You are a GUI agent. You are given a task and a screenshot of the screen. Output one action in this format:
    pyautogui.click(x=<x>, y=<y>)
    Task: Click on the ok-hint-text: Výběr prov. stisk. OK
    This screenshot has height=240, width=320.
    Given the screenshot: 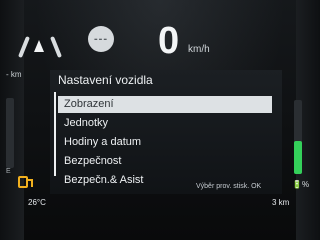 What is the action you would take?
    pyautogui.click(x=229, y=186)
    